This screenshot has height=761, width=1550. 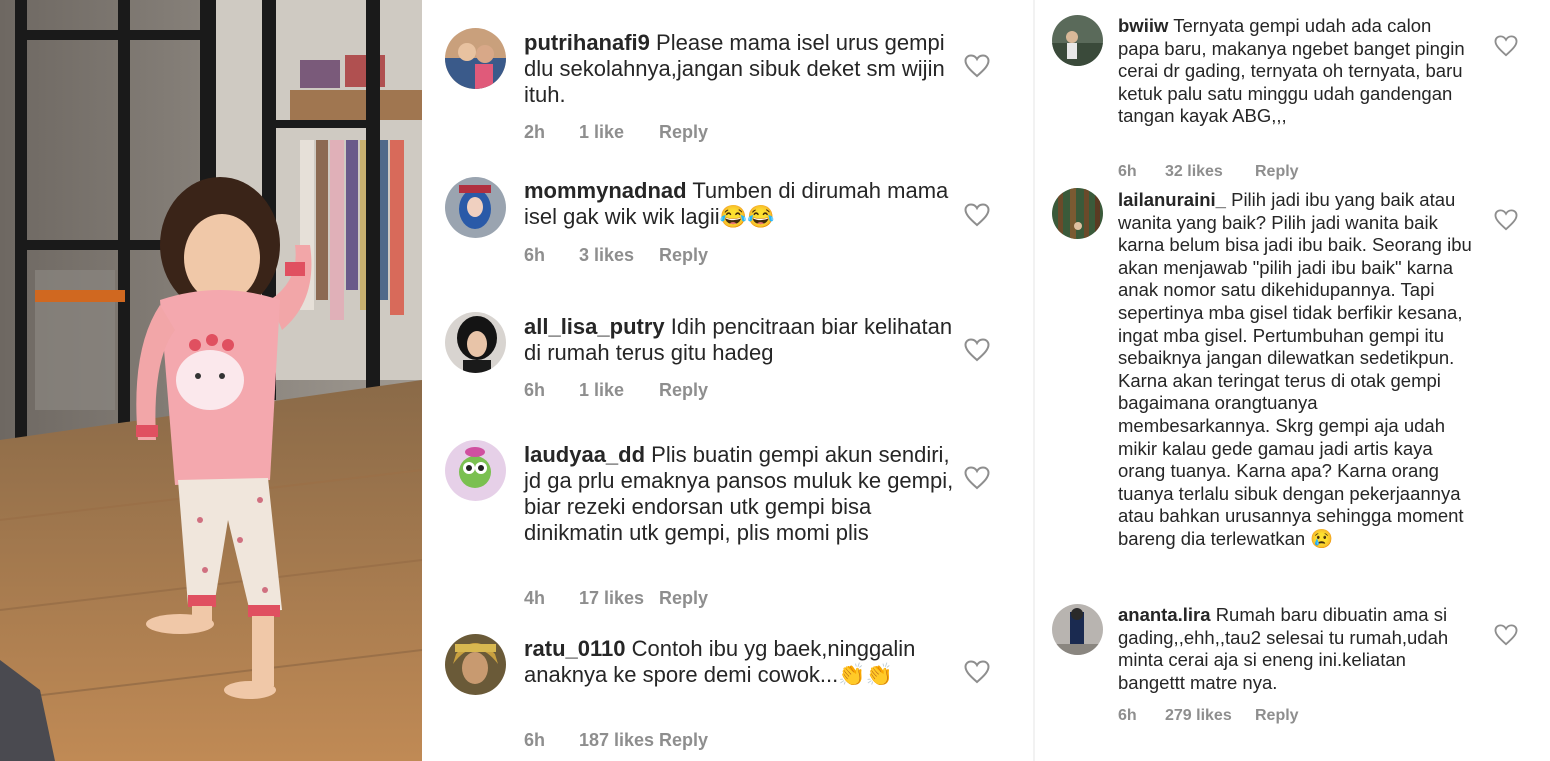 What do you see at coordinates (587, 42) in the screenshot?
I see `comment-username: putrihanafi9` at bounding box center [587, 42].